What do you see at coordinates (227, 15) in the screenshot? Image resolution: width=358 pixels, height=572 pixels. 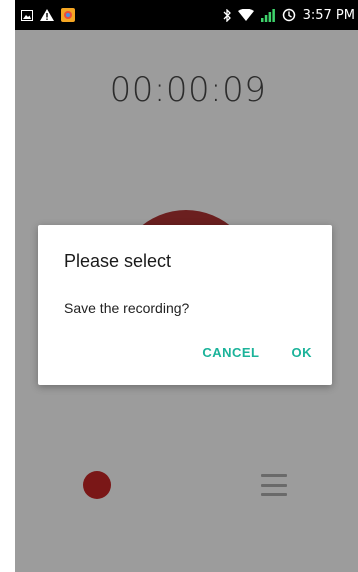 I see `bluetooth-icon` at bounding box center [227, 15].